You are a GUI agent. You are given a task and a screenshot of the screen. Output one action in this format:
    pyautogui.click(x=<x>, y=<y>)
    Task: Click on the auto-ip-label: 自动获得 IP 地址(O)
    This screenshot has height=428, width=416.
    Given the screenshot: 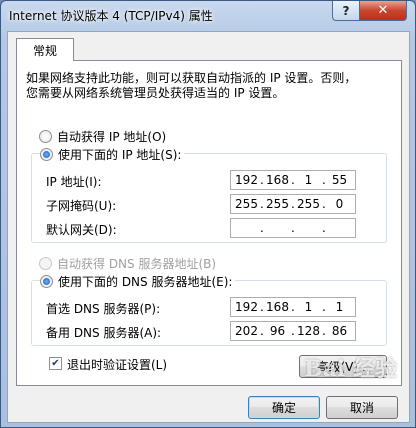 What is the action you would take?
    pyautogui.click(x=112, y=137)
    